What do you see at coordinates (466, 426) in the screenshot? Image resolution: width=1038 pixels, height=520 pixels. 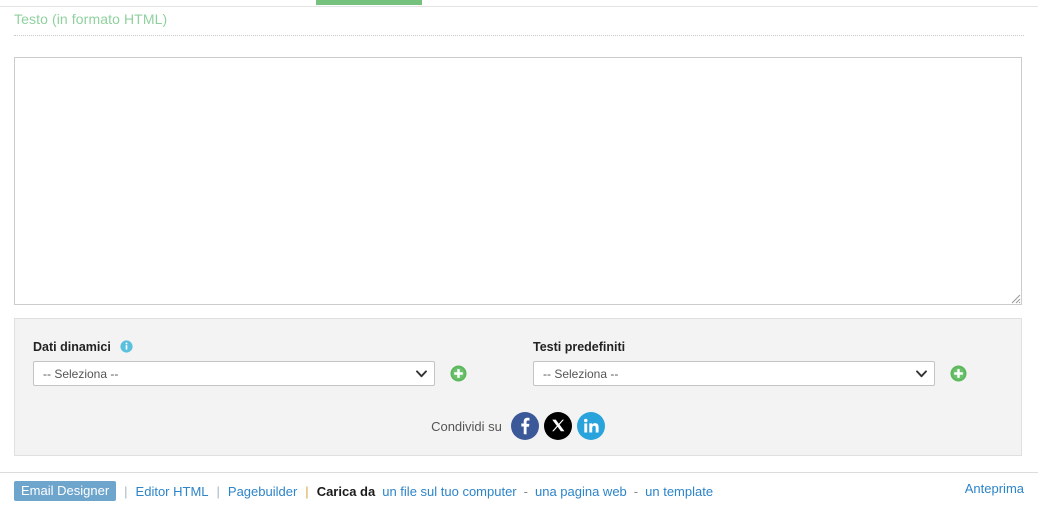 I see `share-label: Condividi su` at bounding box center [466, 426].